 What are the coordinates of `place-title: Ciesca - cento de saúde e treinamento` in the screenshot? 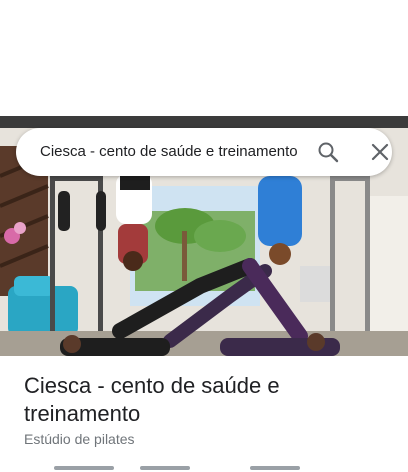 It's located at (152, 399).